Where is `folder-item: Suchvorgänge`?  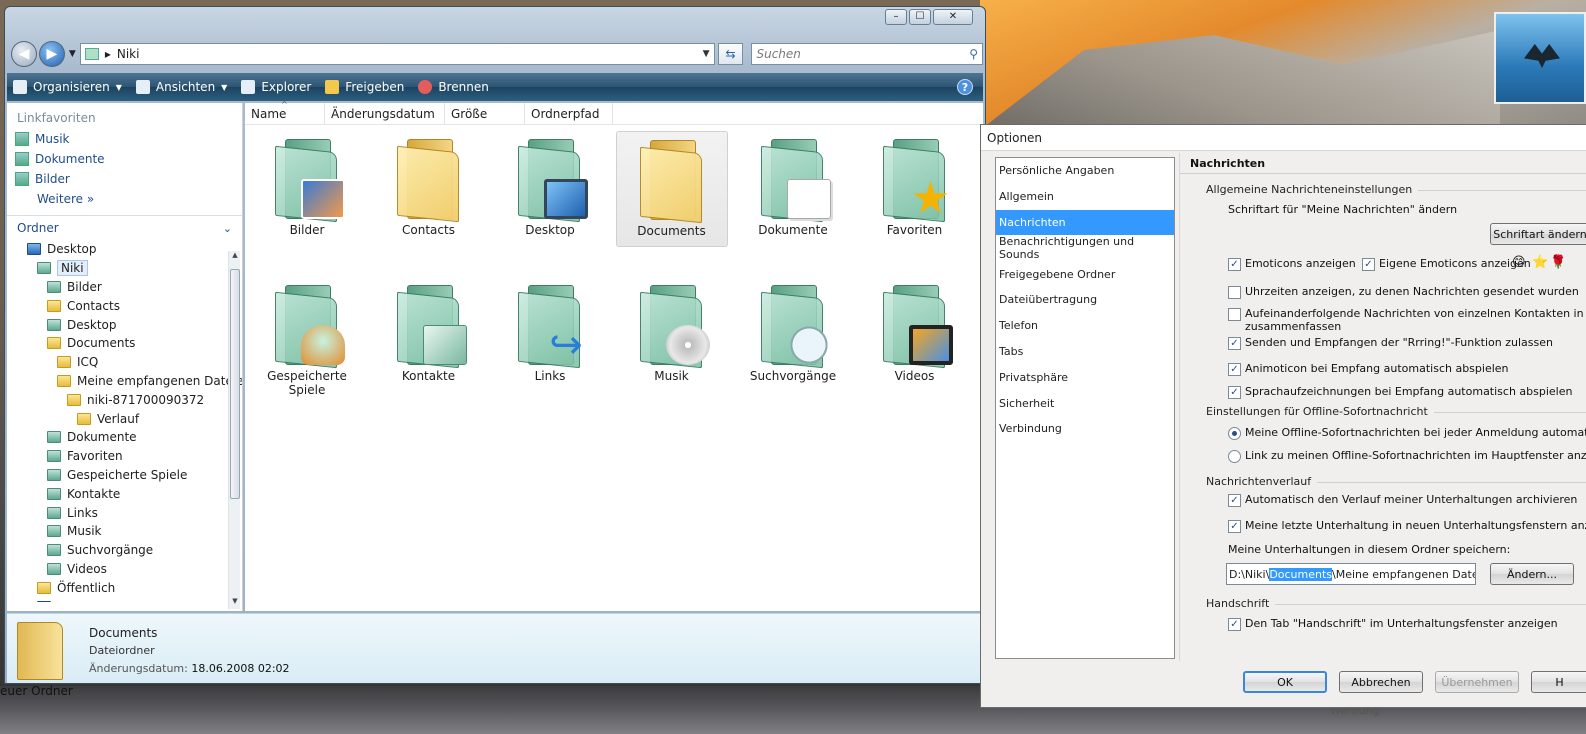 folder-item: Suchvorgänge is located at coordinates (793, 335).